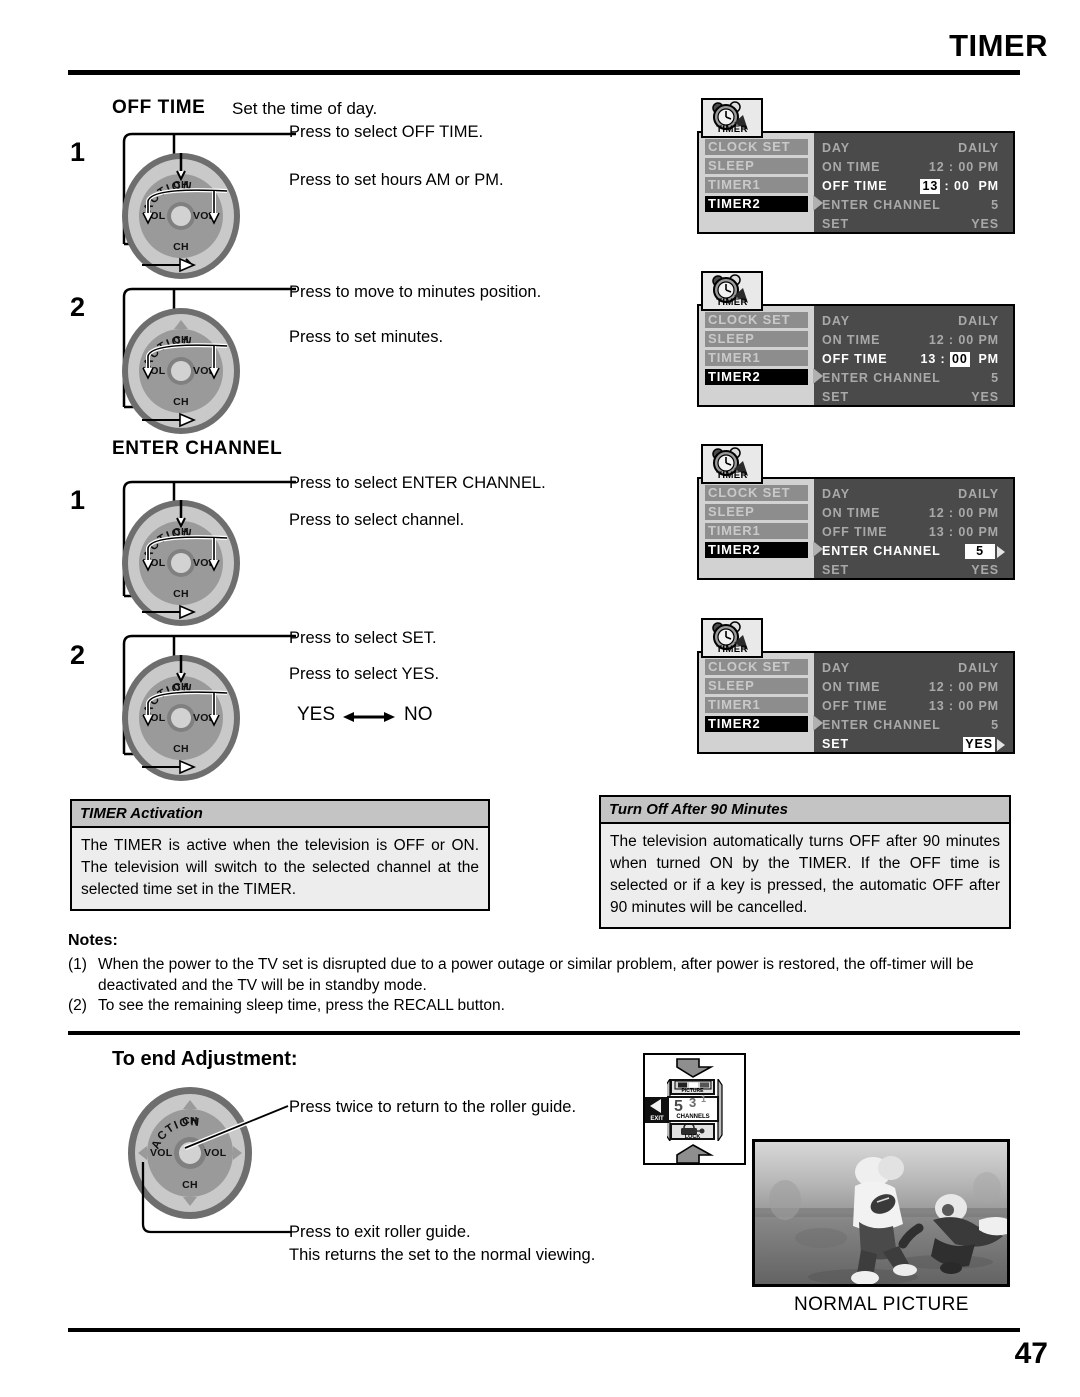 The width and height of the screenshot is (1080, 1397). What do you see at coordinates (695, 1068) in the screenshot?
I see `roller-down-arrow-icon` at bounding box center [695, 1068].